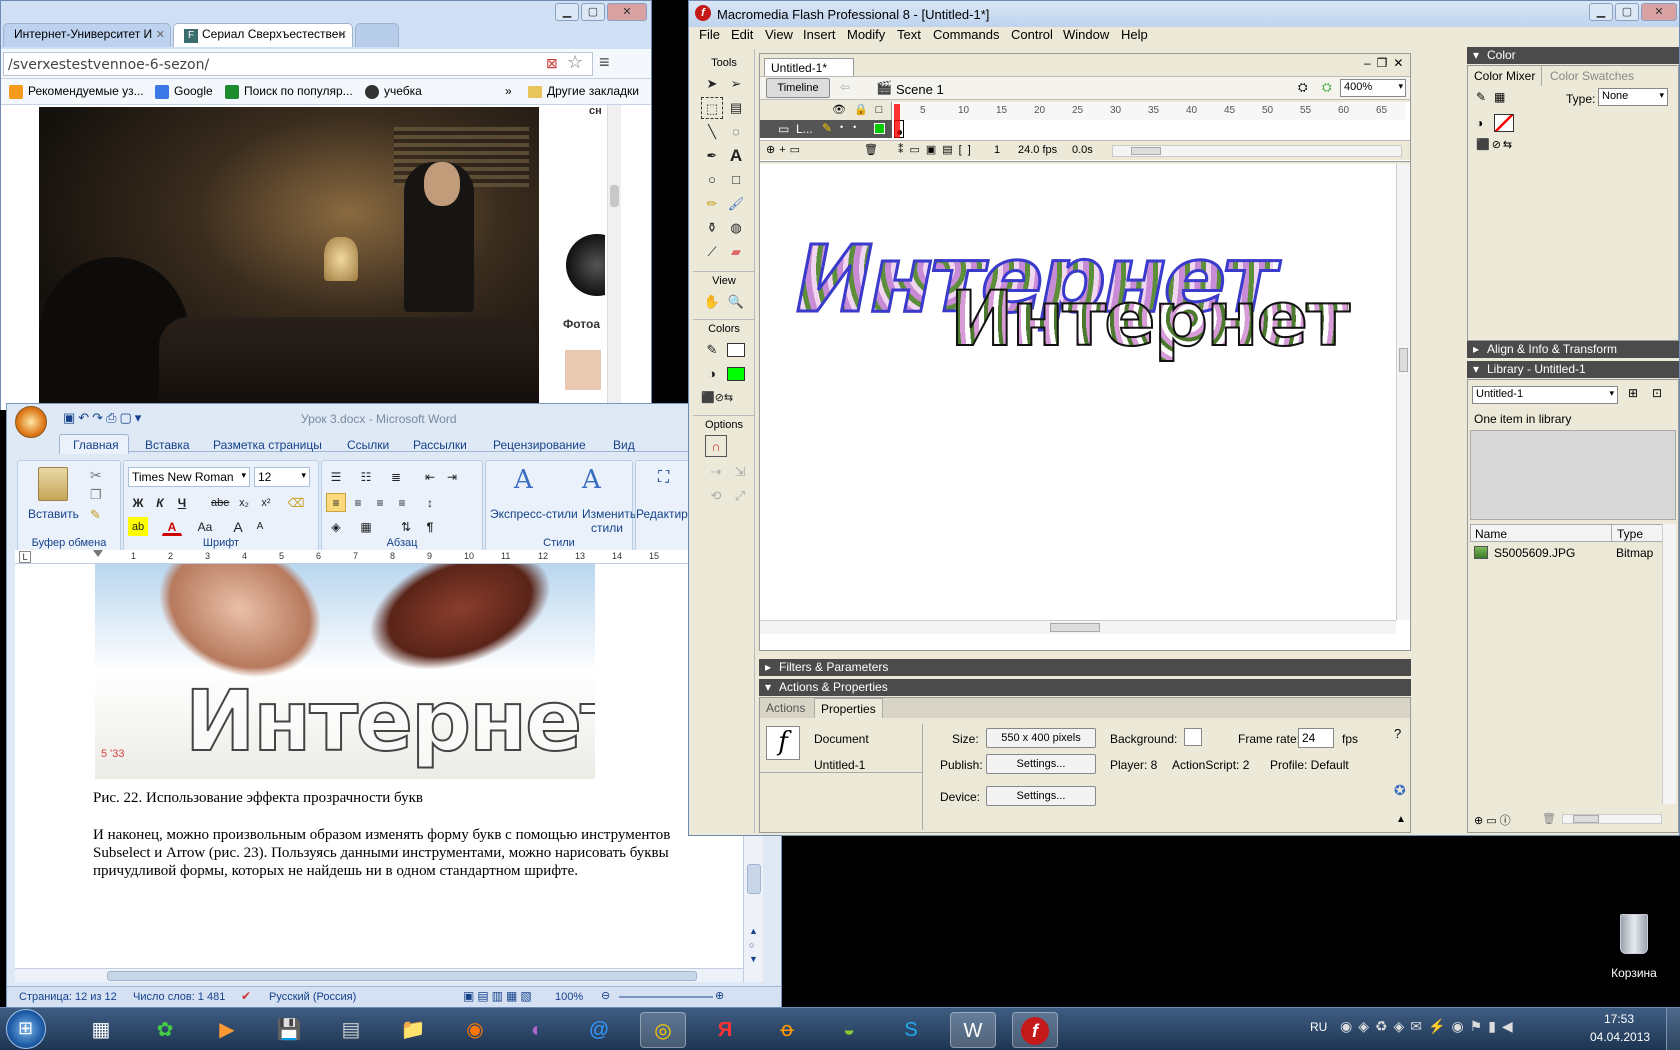  What do you see at coordinates (1494, 820) in the screenshot?
I see `library-buttons: ⊕▭ⓘ` at bounding box center [1494, 820].